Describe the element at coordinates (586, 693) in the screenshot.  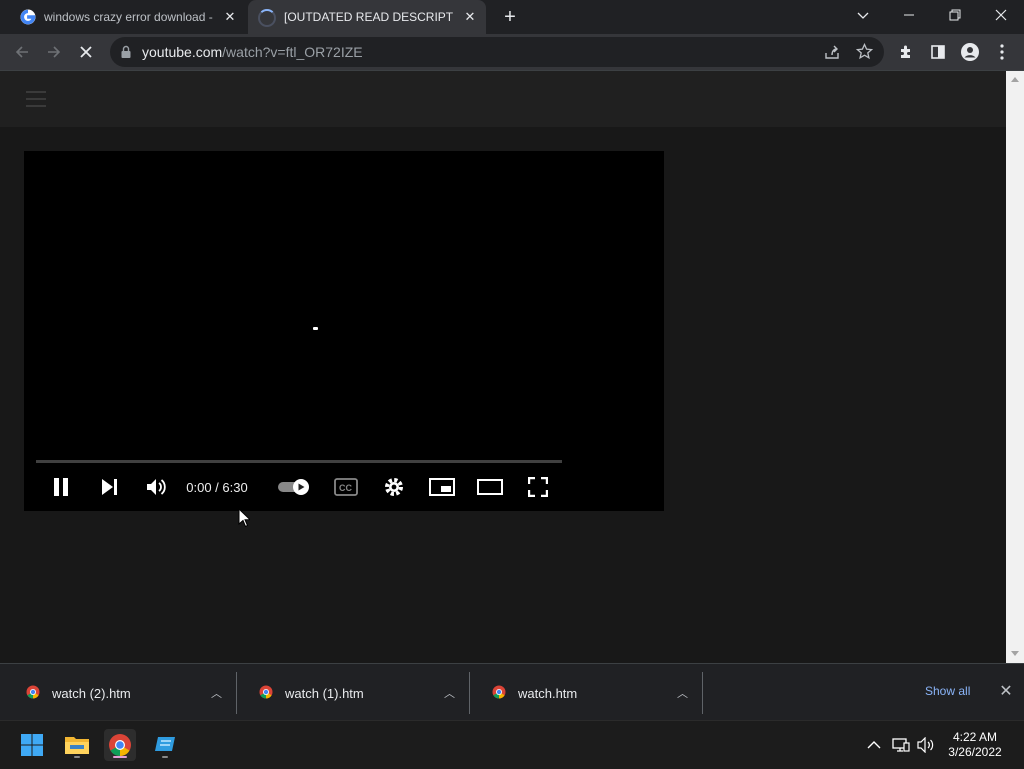
I see `download-item: watch.htm ︿` at that location.